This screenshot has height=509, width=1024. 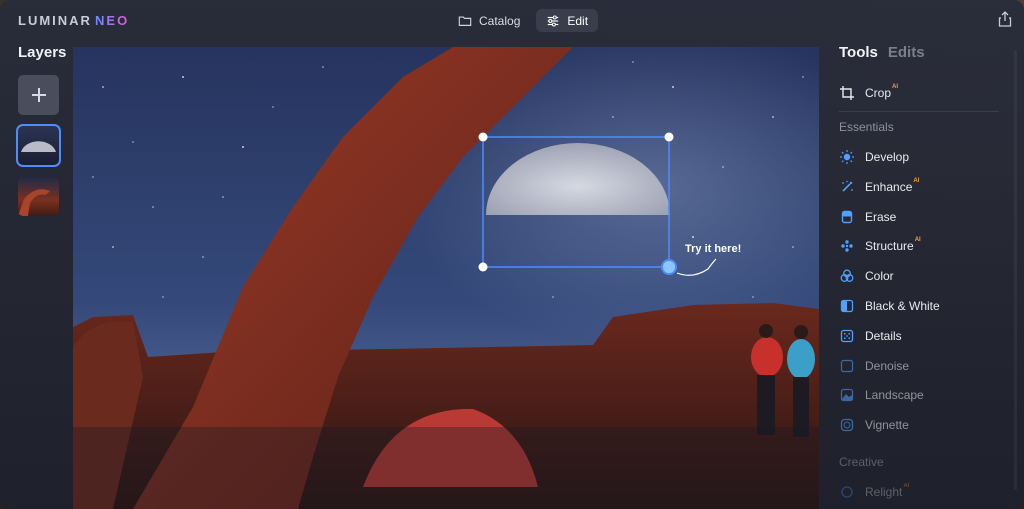 What do you see at coordinates (847, 336) in the screenshot?
I see `grid-icon` at bounding box center [847, 336].